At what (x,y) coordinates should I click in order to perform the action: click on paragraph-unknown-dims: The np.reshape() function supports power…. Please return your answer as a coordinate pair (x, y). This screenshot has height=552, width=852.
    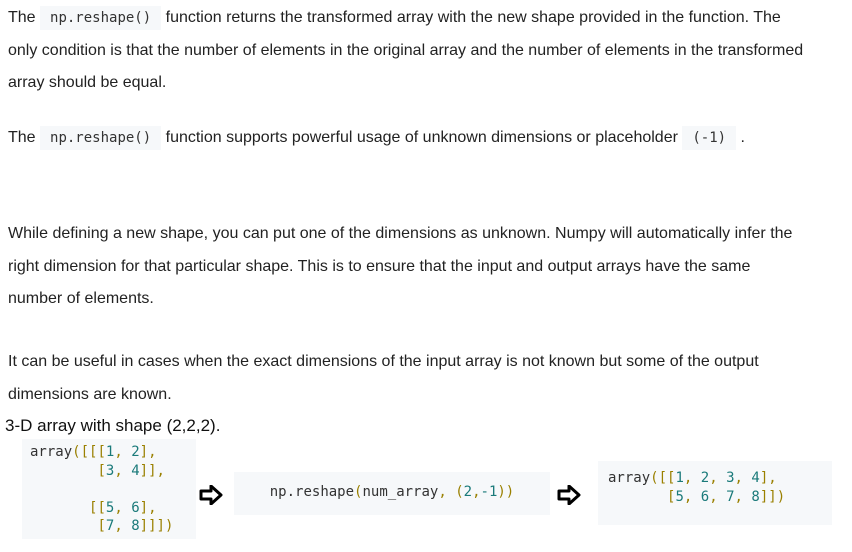
    Looking at the image, I should click on (408, 138).